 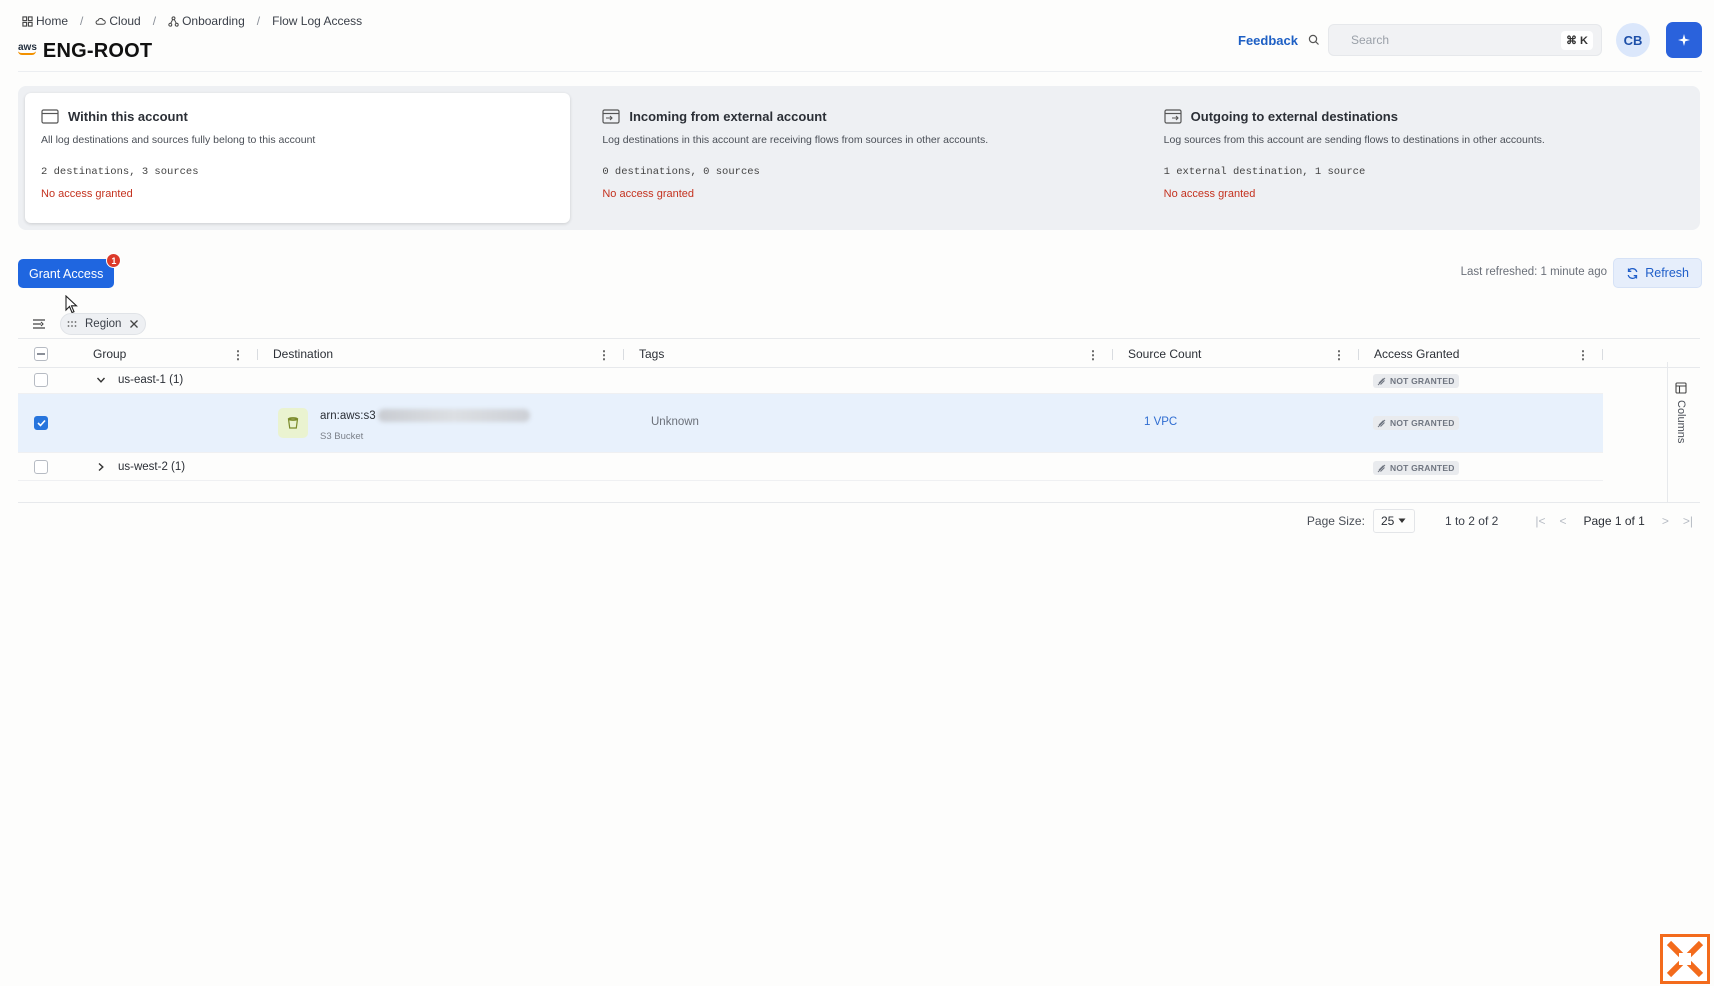 I want to click on card-title: Incoming from external account, so click(x=728, y=116).